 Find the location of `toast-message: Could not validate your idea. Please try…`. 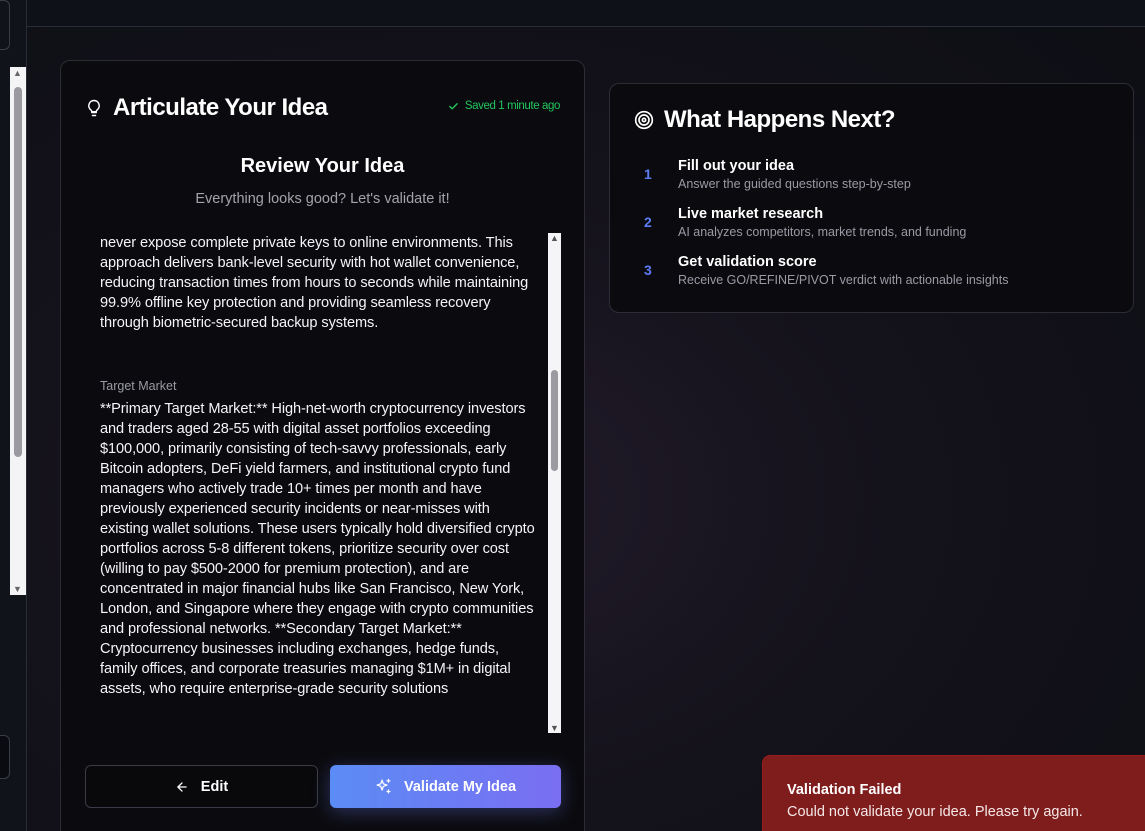

toast-message: Could not validate your idea. Please try… is located at coordinates (935, 812).